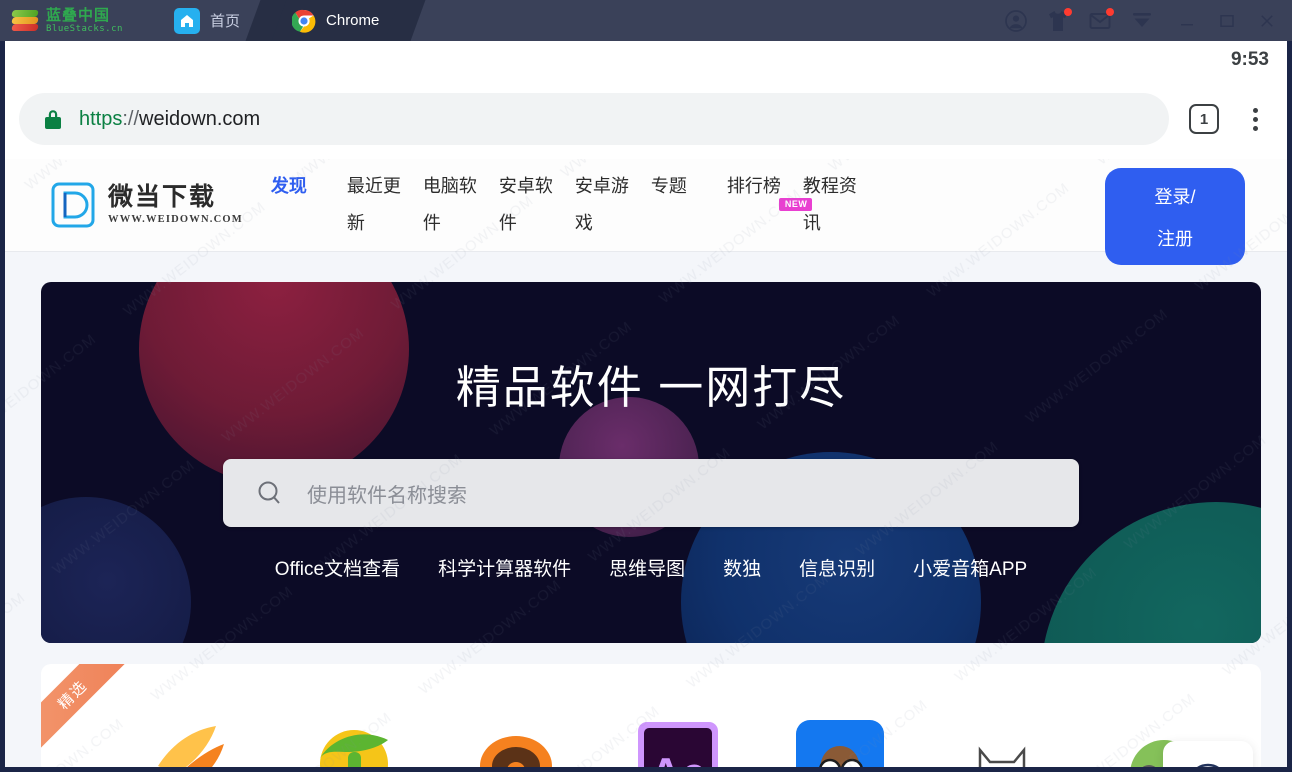  What do you see at coordinates (1110, 11) in the screenshot?
I see `mail-notification-dot` at bounding box center [1110, 11].